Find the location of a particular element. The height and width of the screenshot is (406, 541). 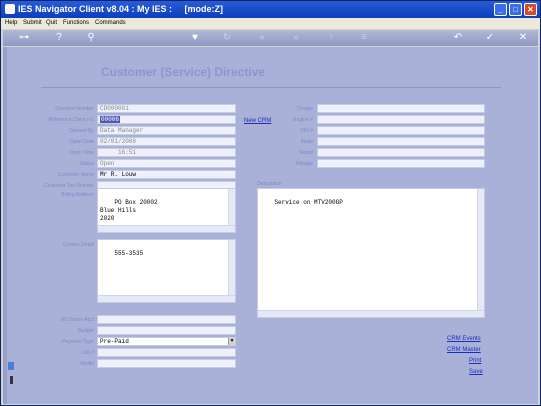

help-icon: ? is located at coordinates (59, 38).